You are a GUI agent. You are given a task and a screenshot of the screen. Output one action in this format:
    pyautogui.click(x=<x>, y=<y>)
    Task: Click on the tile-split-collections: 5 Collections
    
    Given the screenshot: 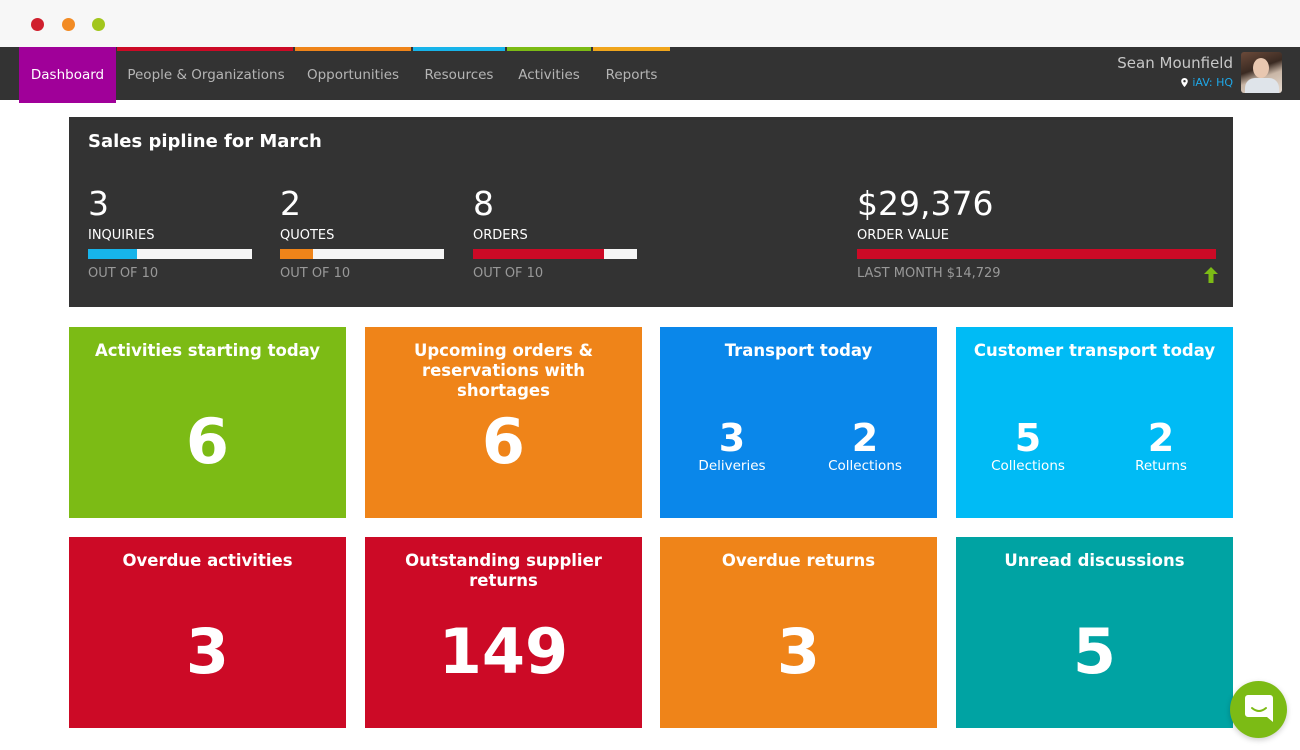 What is the action you would take?
    pyautogui.click(x=1028, y=447)
    